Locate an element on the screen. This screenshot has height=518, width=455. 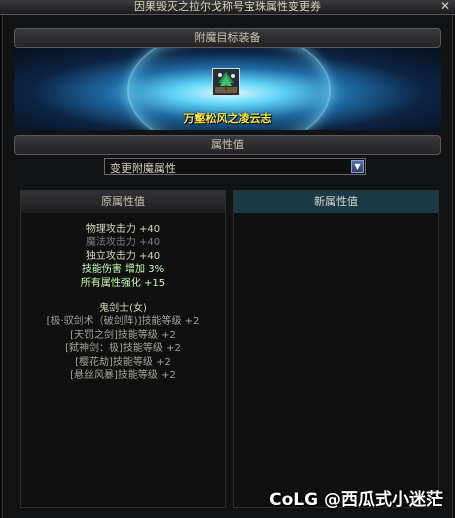
stat-line: 物理攻击力 +40 is located at coordinates (123, 229).